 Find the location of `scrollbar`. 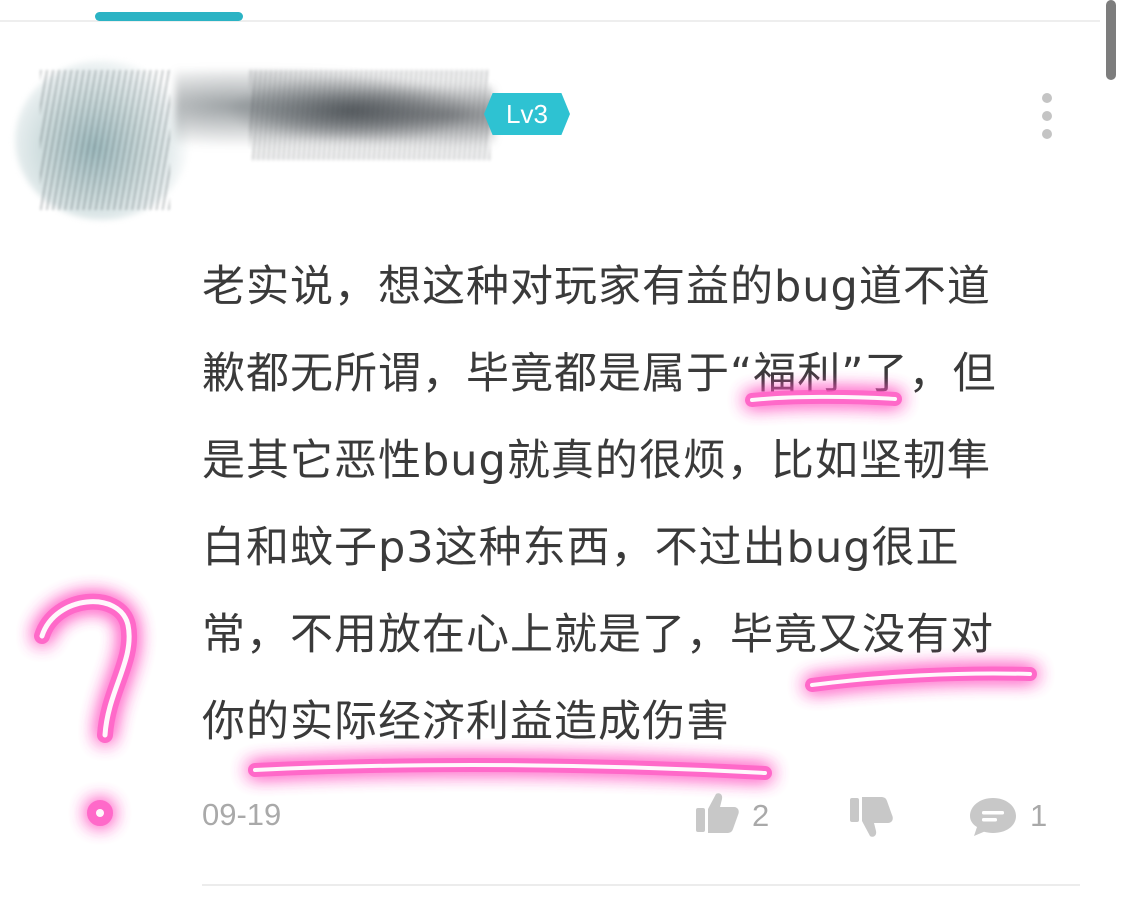

scrollbar is located at coordinates (1111, 40).